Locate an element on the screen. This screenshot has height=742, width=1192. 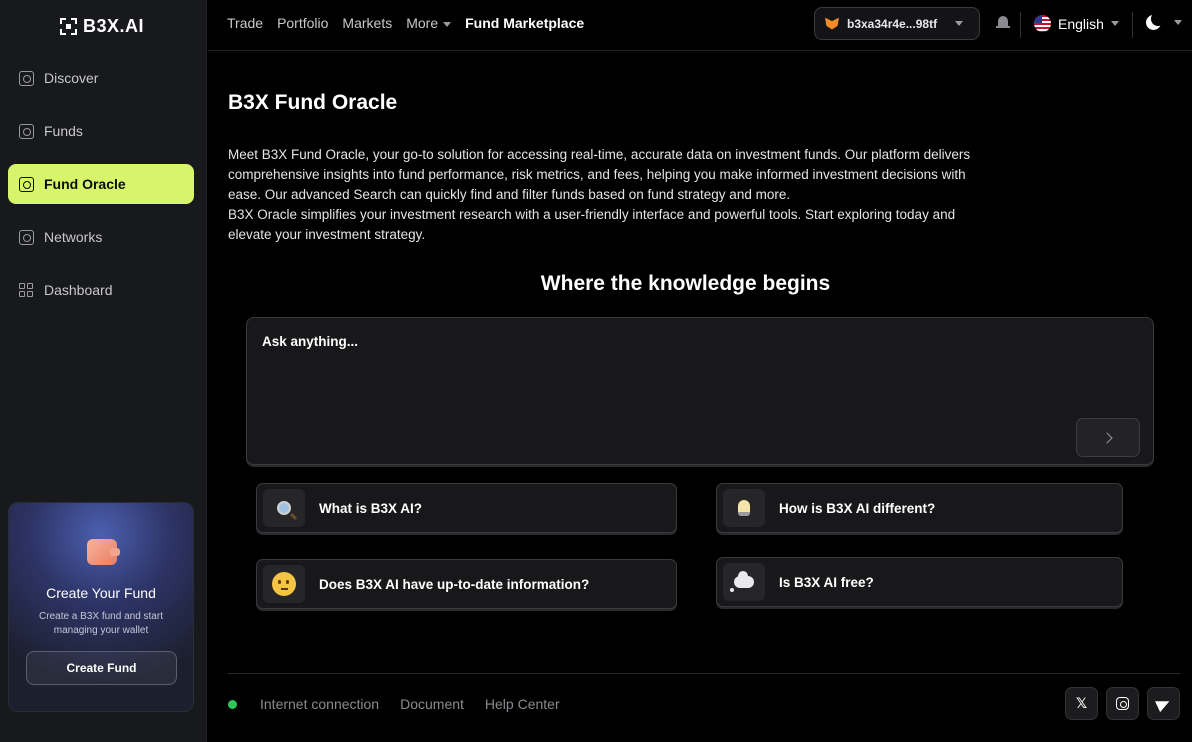
discover-icon is located at coordinates (26, 78).